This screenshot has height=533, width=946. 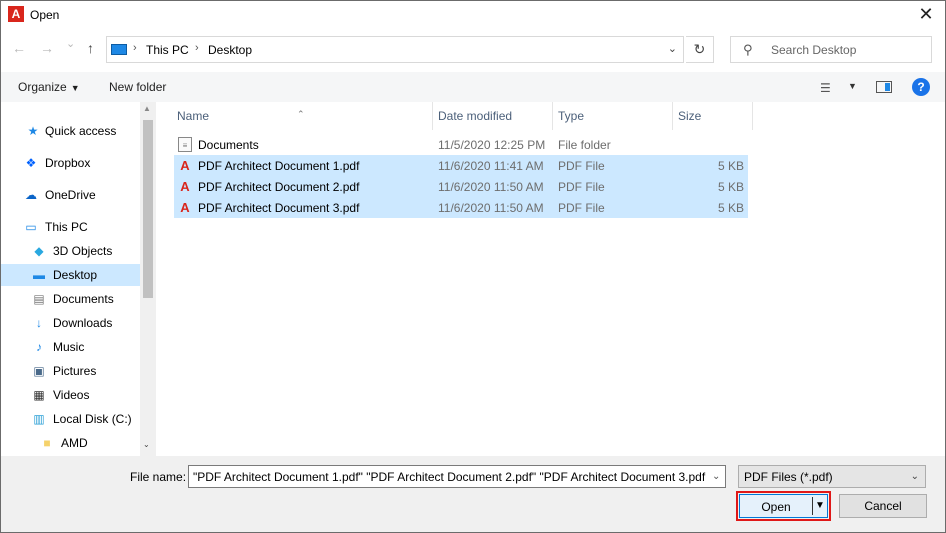 I want to click on file-type: File folder, so click(x=584, y=145).